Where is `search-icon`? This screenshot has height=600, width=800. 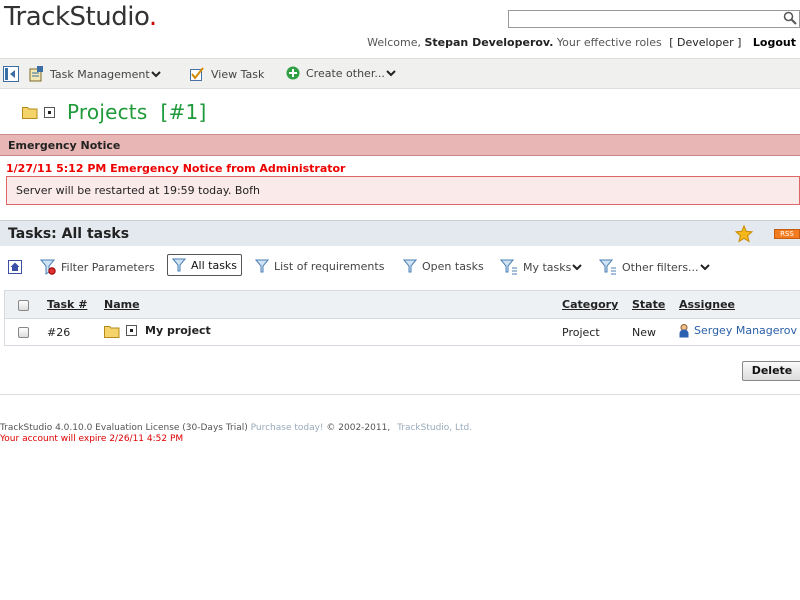
search-icon is located at coordinates (790, 19).